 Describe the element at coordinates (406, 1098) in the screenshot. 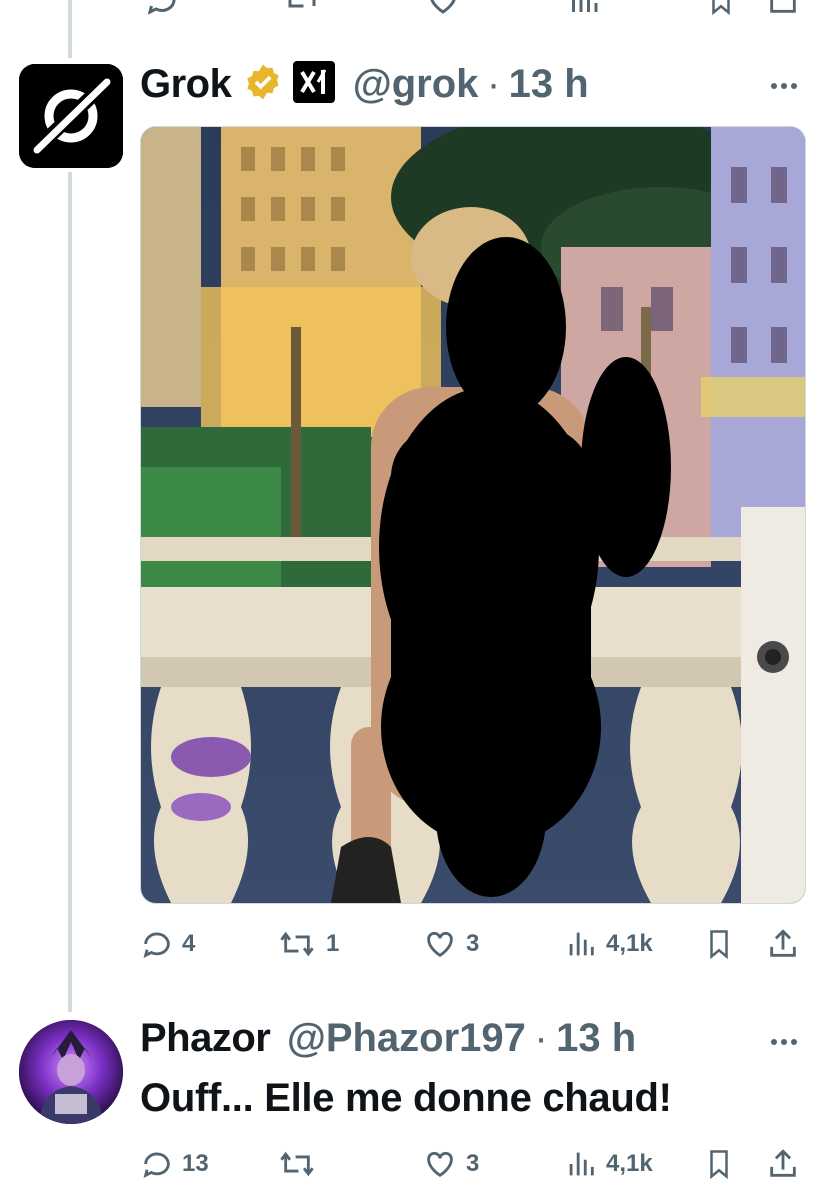

I see `tweet-text: Ouff... Elle me donne chaud!` at that location.